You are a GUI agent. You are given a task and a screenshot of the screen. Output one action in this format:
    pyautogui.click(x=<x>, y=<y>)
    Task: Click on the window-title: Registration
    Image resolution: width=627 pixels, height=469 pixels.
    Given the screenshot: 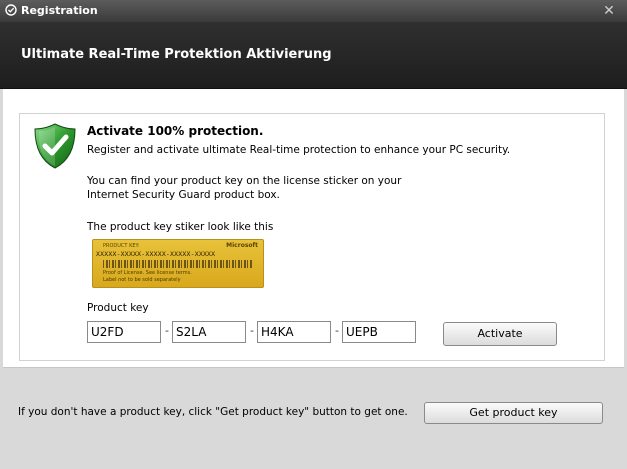 What is the action you would take?
    pyautogui.click(x=59, y=10)
    